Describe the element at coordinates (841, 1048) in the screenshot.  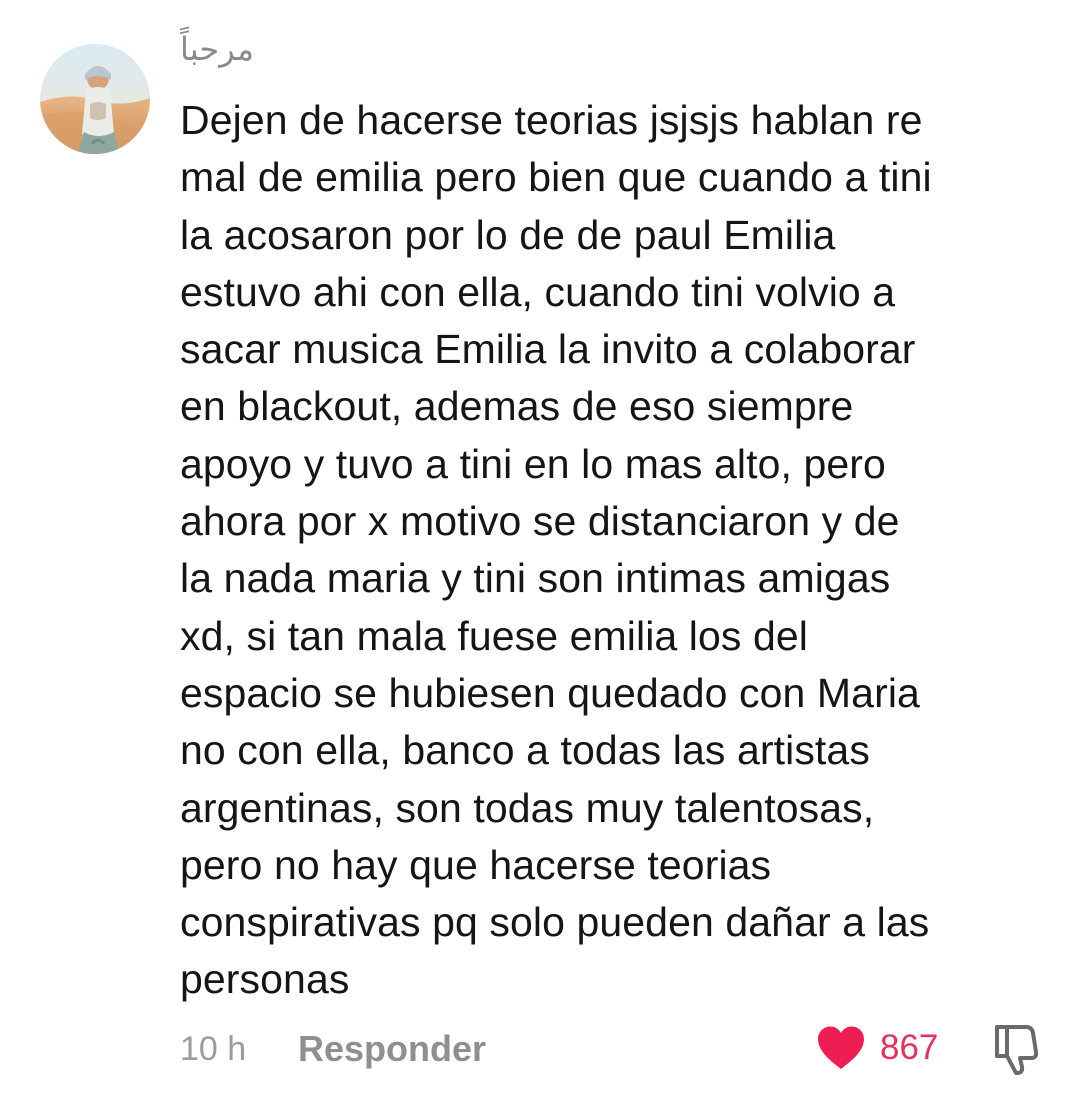
I see `heart-icon` at that location.